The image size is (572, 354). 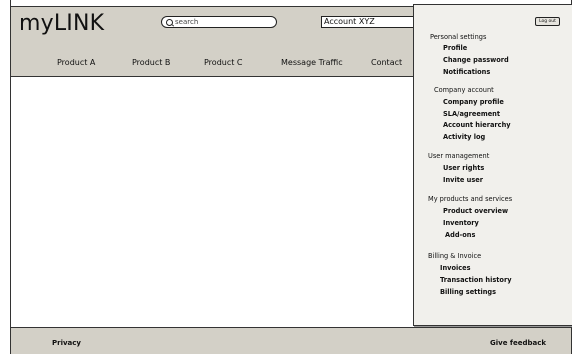 I want to click on menu-item-inventory: Inventory, so click(x=461, y=223).